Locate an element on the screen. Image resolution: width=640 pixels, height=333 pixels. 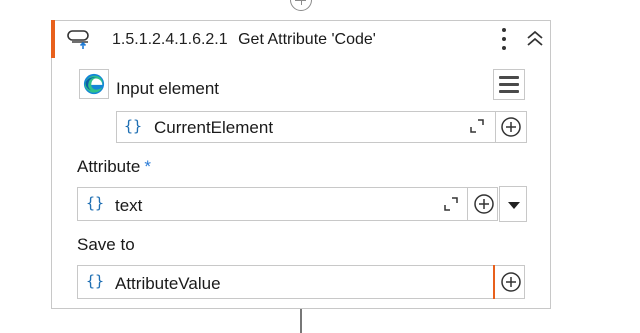
activity-title: 1.5.1.2.4.1.6.2.1 Get Attribute 'Code' is located at coordinates (244, 40).